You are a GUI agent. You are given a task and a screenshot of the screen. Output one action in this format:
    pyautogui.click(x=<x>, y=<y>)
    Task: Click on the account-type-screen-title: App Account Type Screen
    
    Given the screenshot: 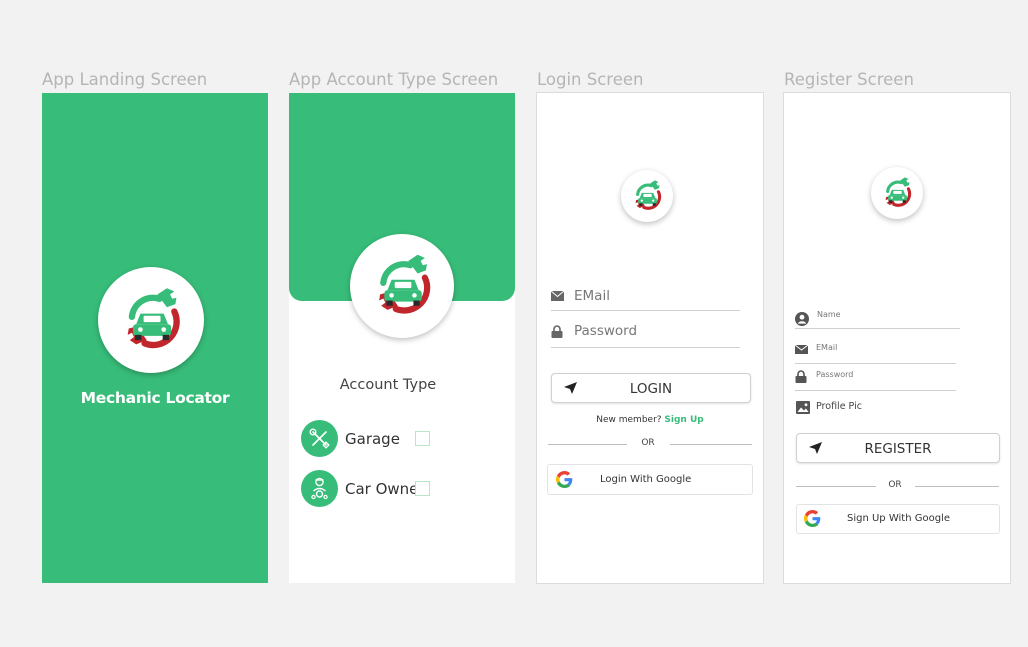 What is the action you would take?
    pyautogui.click(x=394, y=79)
    